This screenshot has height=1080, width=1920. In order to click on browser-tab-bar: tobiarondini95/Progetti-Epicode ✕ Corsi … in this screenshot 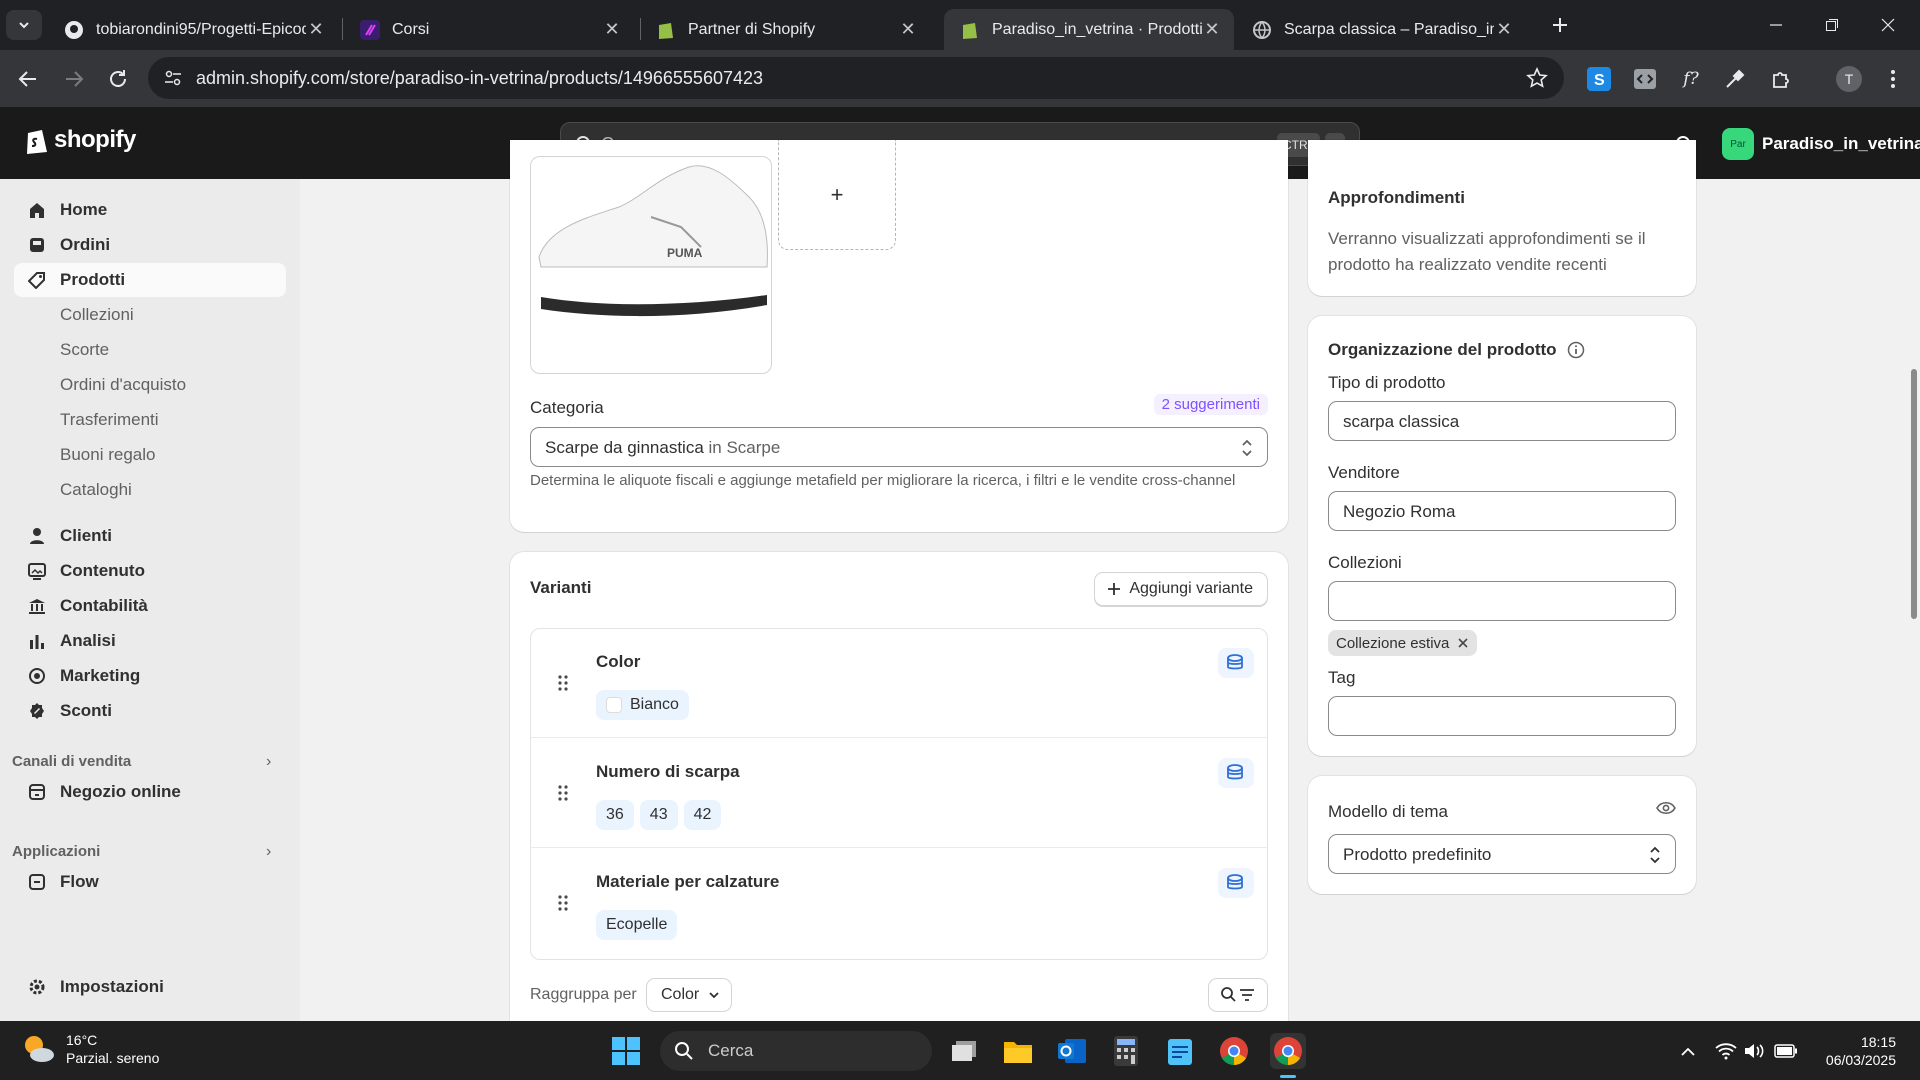, I will do `click(960, 25)`.